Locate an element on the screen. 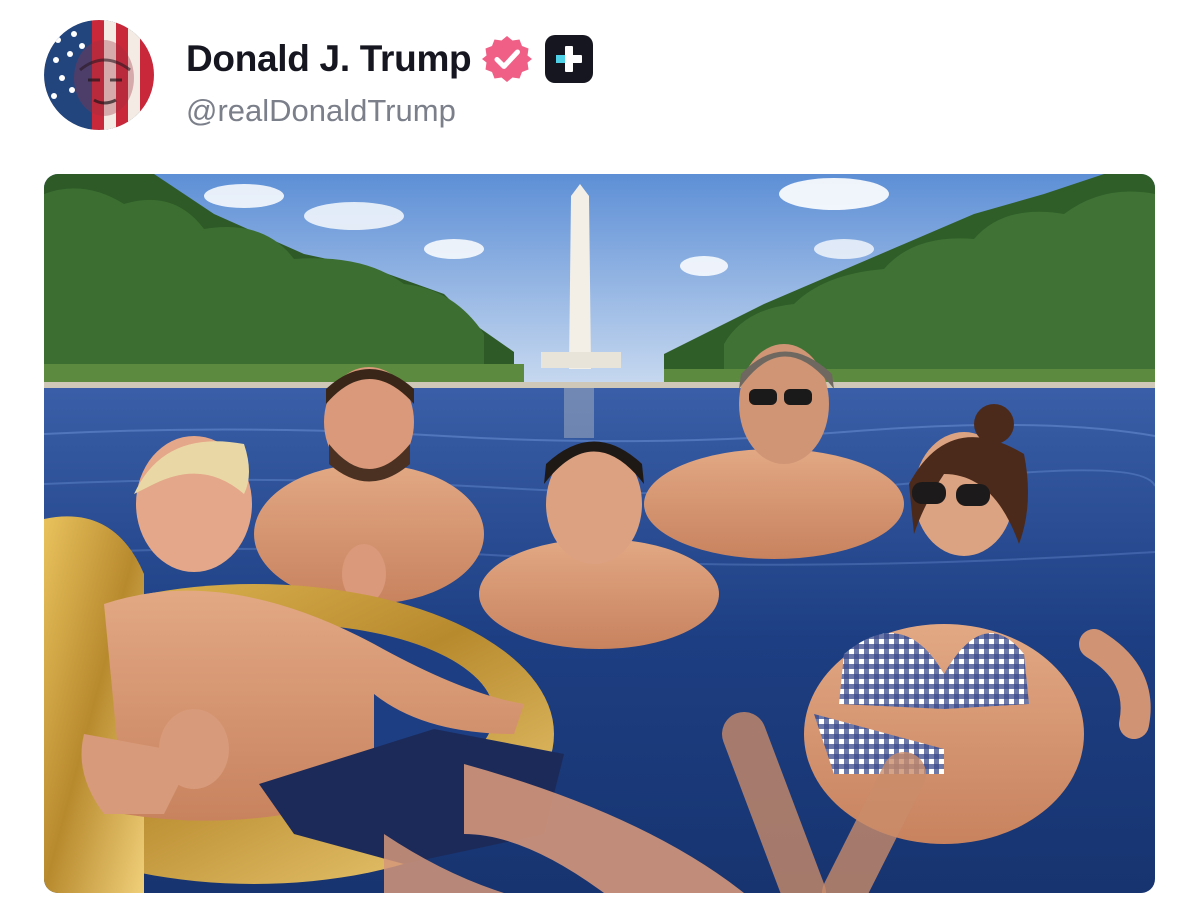  author-identity: Donald J. Trump @realDonaldTrump is located at coordinates (390, 81).